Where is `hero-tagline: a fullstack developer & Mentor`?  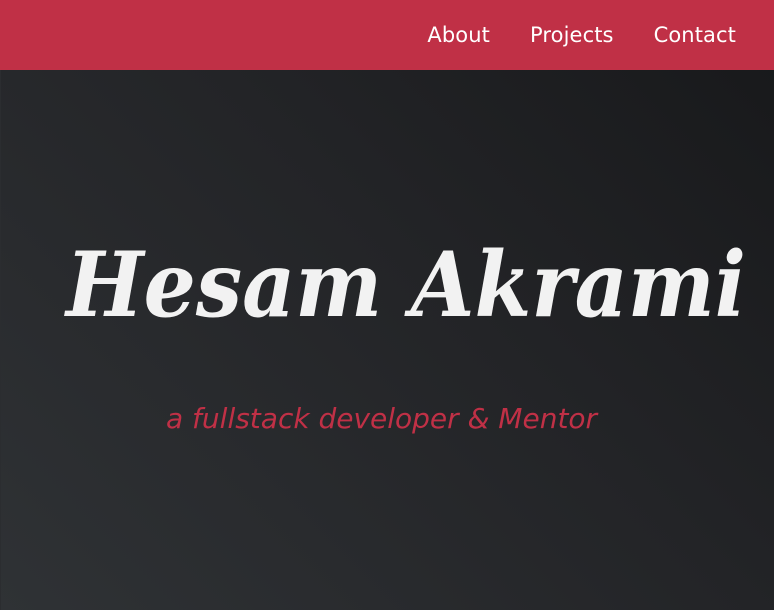 hero-tagline: a fullstack developer & Mentor is located at coordinates (382, 418).